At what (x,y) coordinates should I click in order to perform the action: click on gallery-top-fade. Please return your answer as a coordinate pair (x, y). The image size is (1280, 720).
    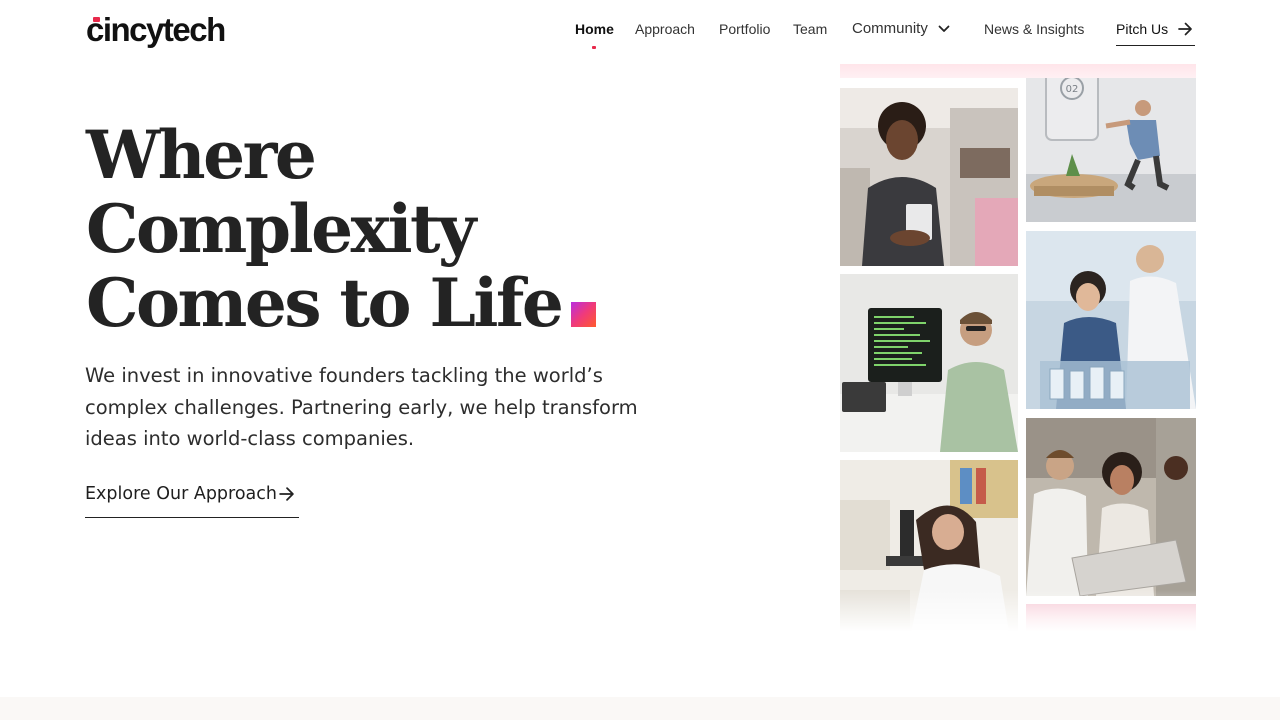
    Looking at the image, I should click on (1018, 71).